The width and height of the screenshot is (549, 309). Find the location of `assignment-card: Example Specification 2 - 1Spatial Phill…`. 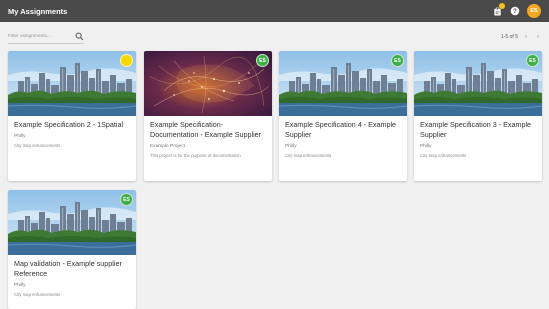

assignment-card: Example Specification 2 - 1Spatial Phill… is located at coordinates (72, 116).